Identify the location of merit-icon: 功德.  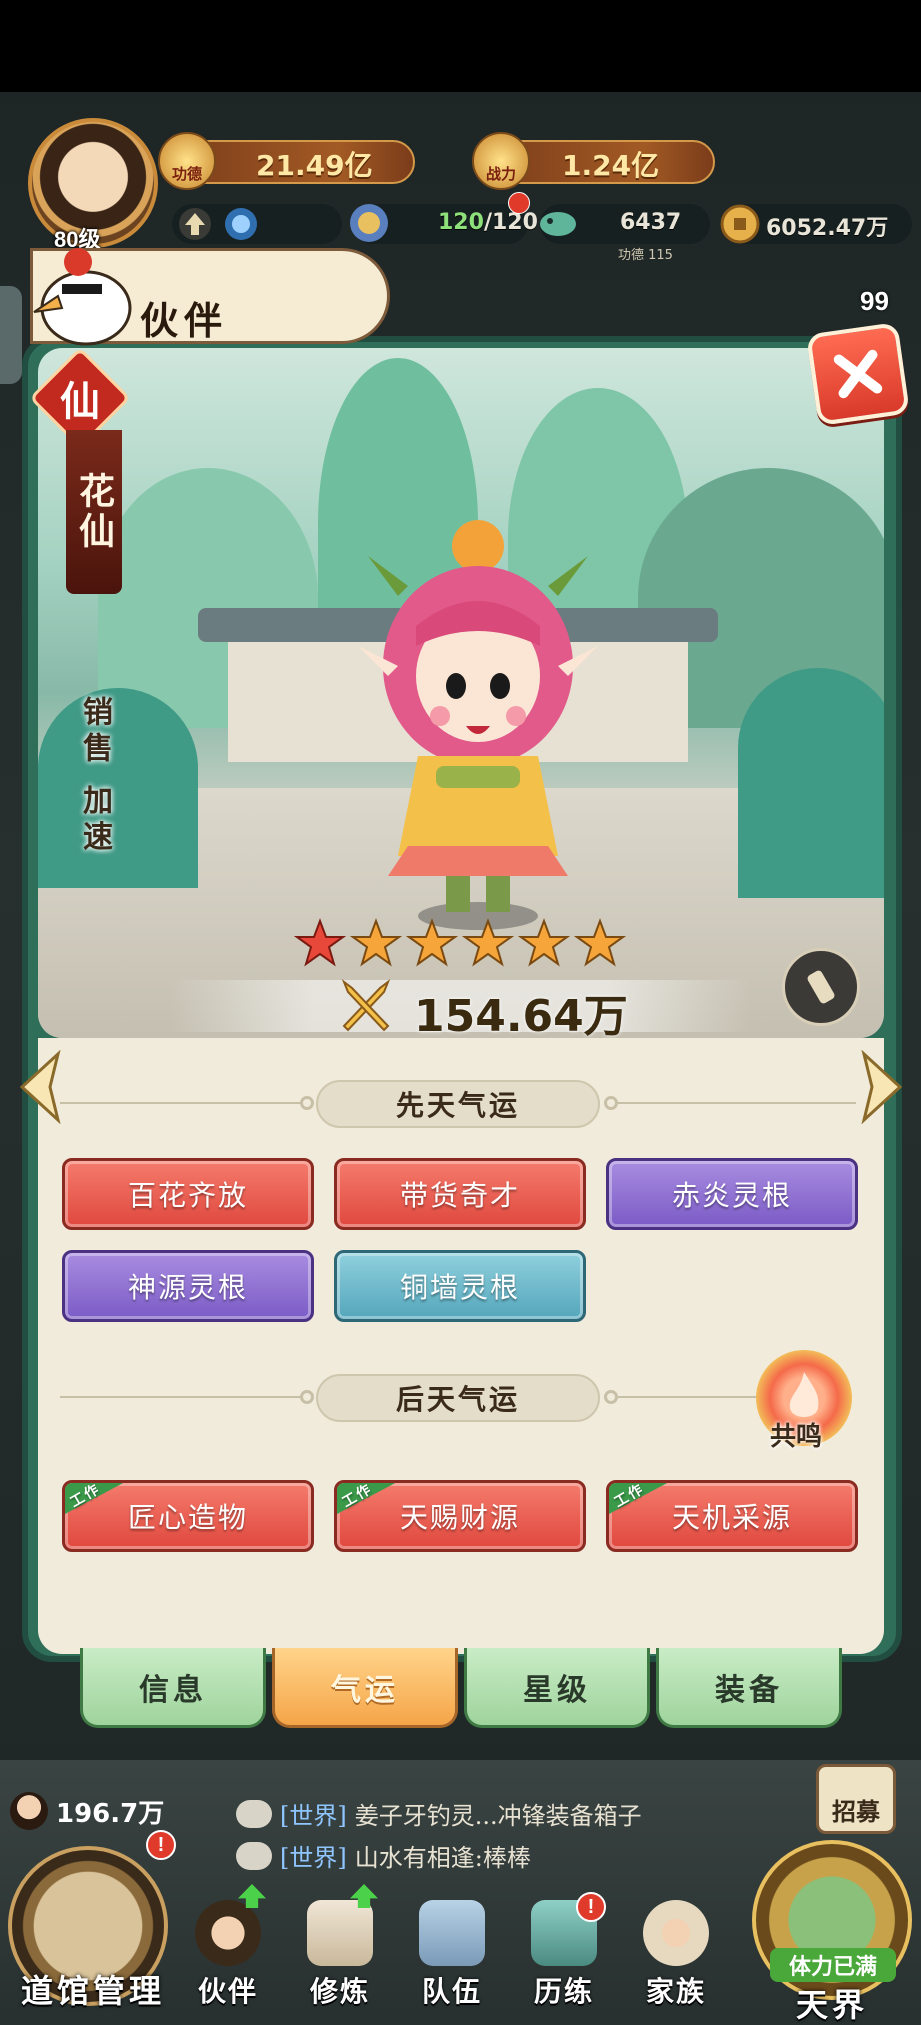
(187, 161).